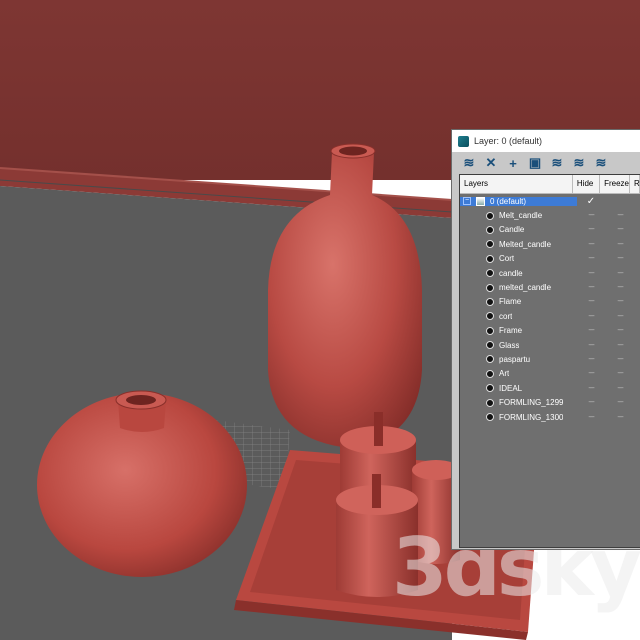 Image resolution: width=640 pixels, height=640 pixels. I want to click on object-row: paspartu ---- ----, so click(550, 359).